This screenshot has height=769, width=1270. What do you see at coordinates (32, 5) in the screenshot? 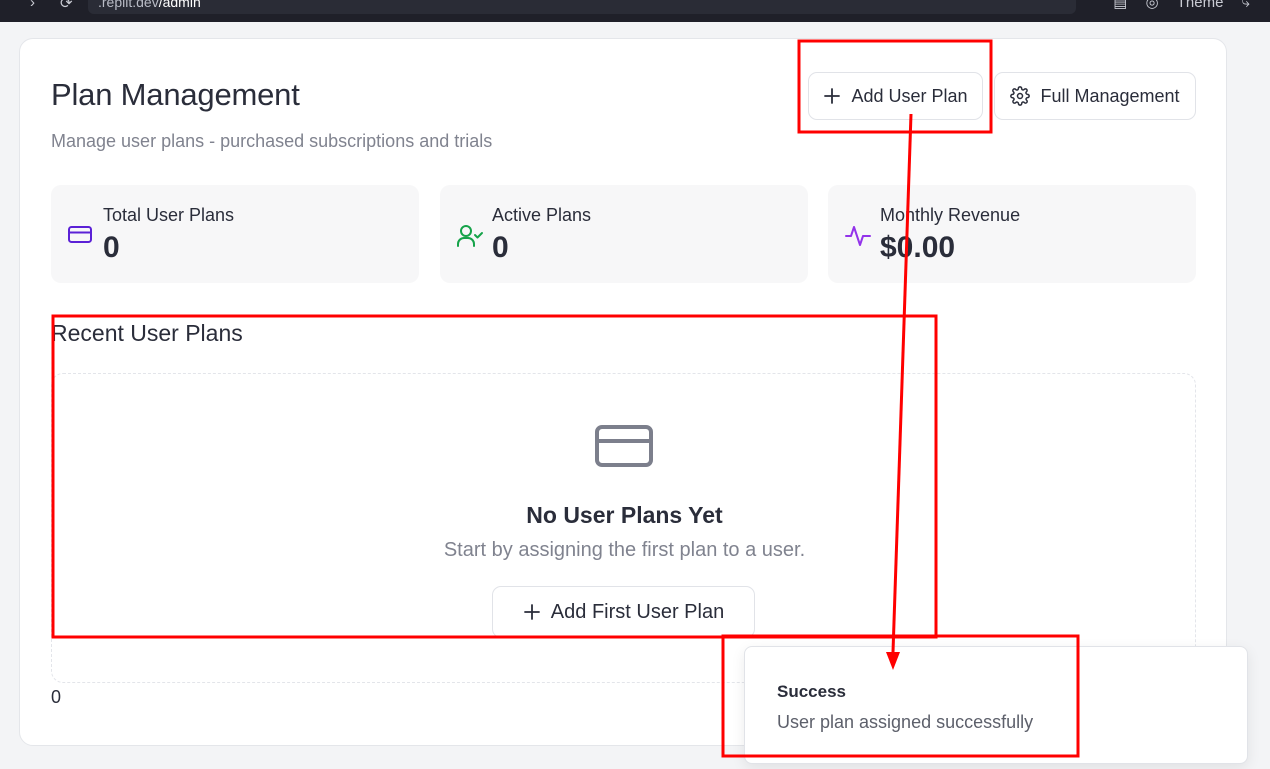
I see `forward-icon: ›` at bounding box center [32, 5].